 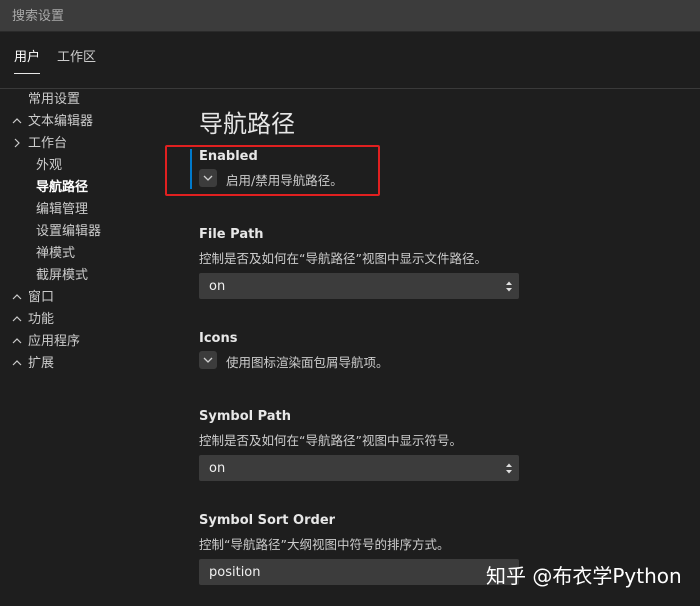 I want to click on tab-workspace: 工作区, so click(x=76, y=58).